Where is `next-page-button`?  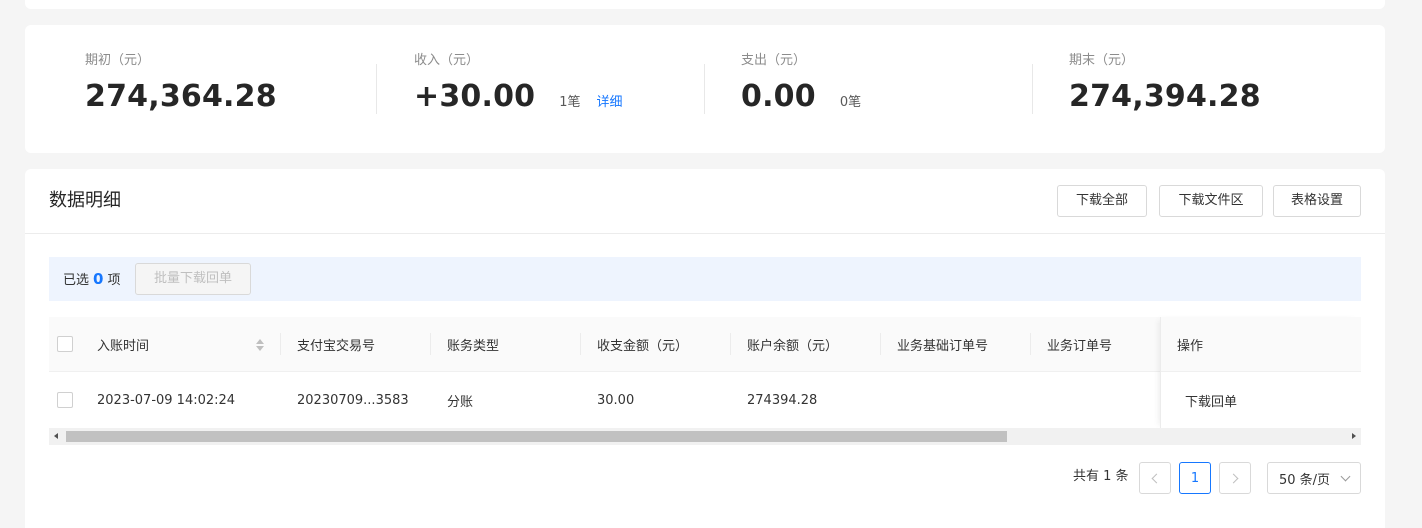
next-page-button is located at coordinates (1235, 478).